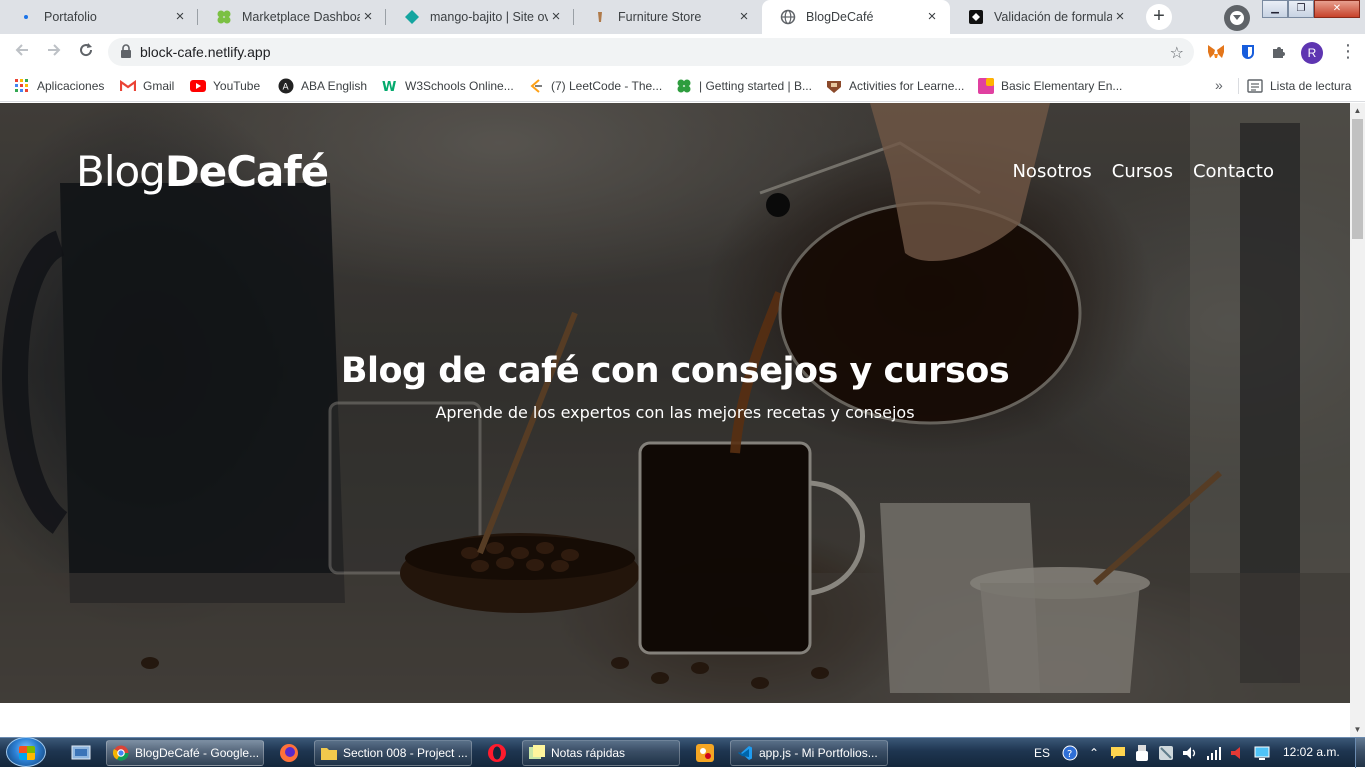  I want to click on bookmark-youtube: YouTube, so click(225, 86).